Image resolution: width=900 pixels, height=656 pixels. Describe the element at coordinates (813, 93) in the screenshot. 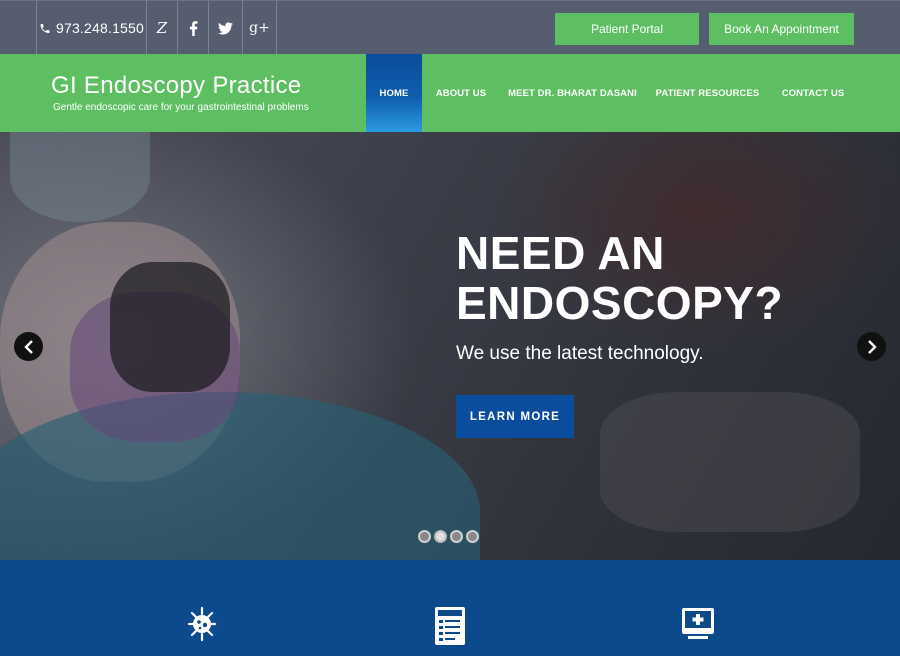

I see `nav-contact-us: CONTACT US` at that location.